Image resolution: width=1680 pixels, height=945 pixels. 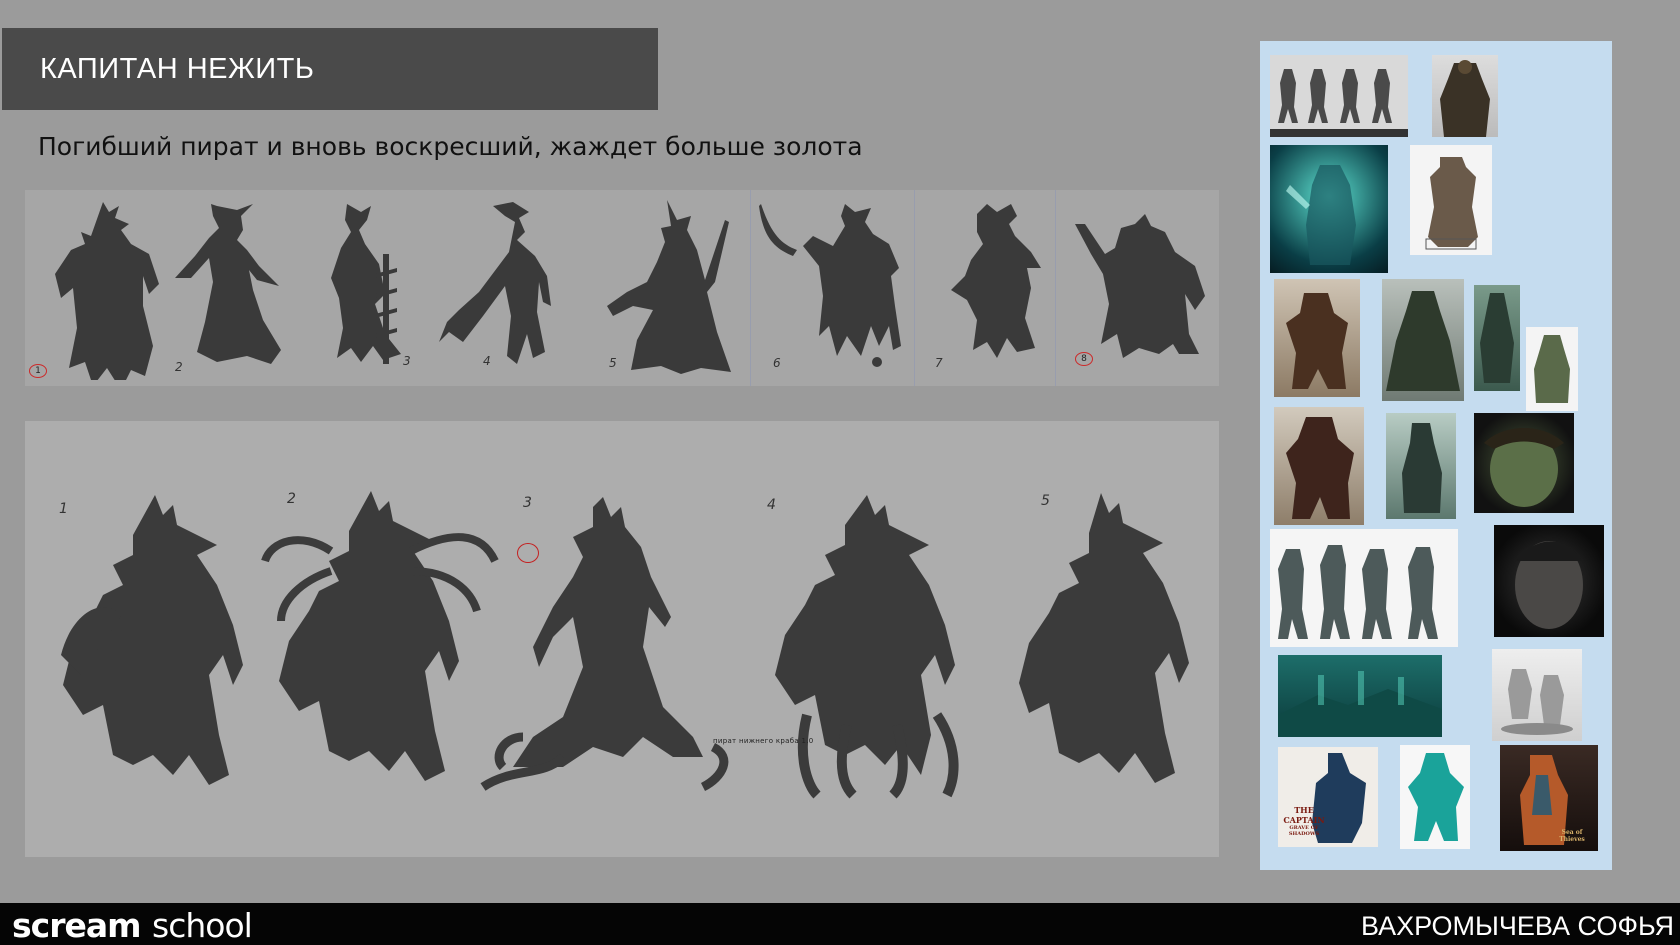 I want to click on ref-robed-captain, so click(x=1423, y=340).